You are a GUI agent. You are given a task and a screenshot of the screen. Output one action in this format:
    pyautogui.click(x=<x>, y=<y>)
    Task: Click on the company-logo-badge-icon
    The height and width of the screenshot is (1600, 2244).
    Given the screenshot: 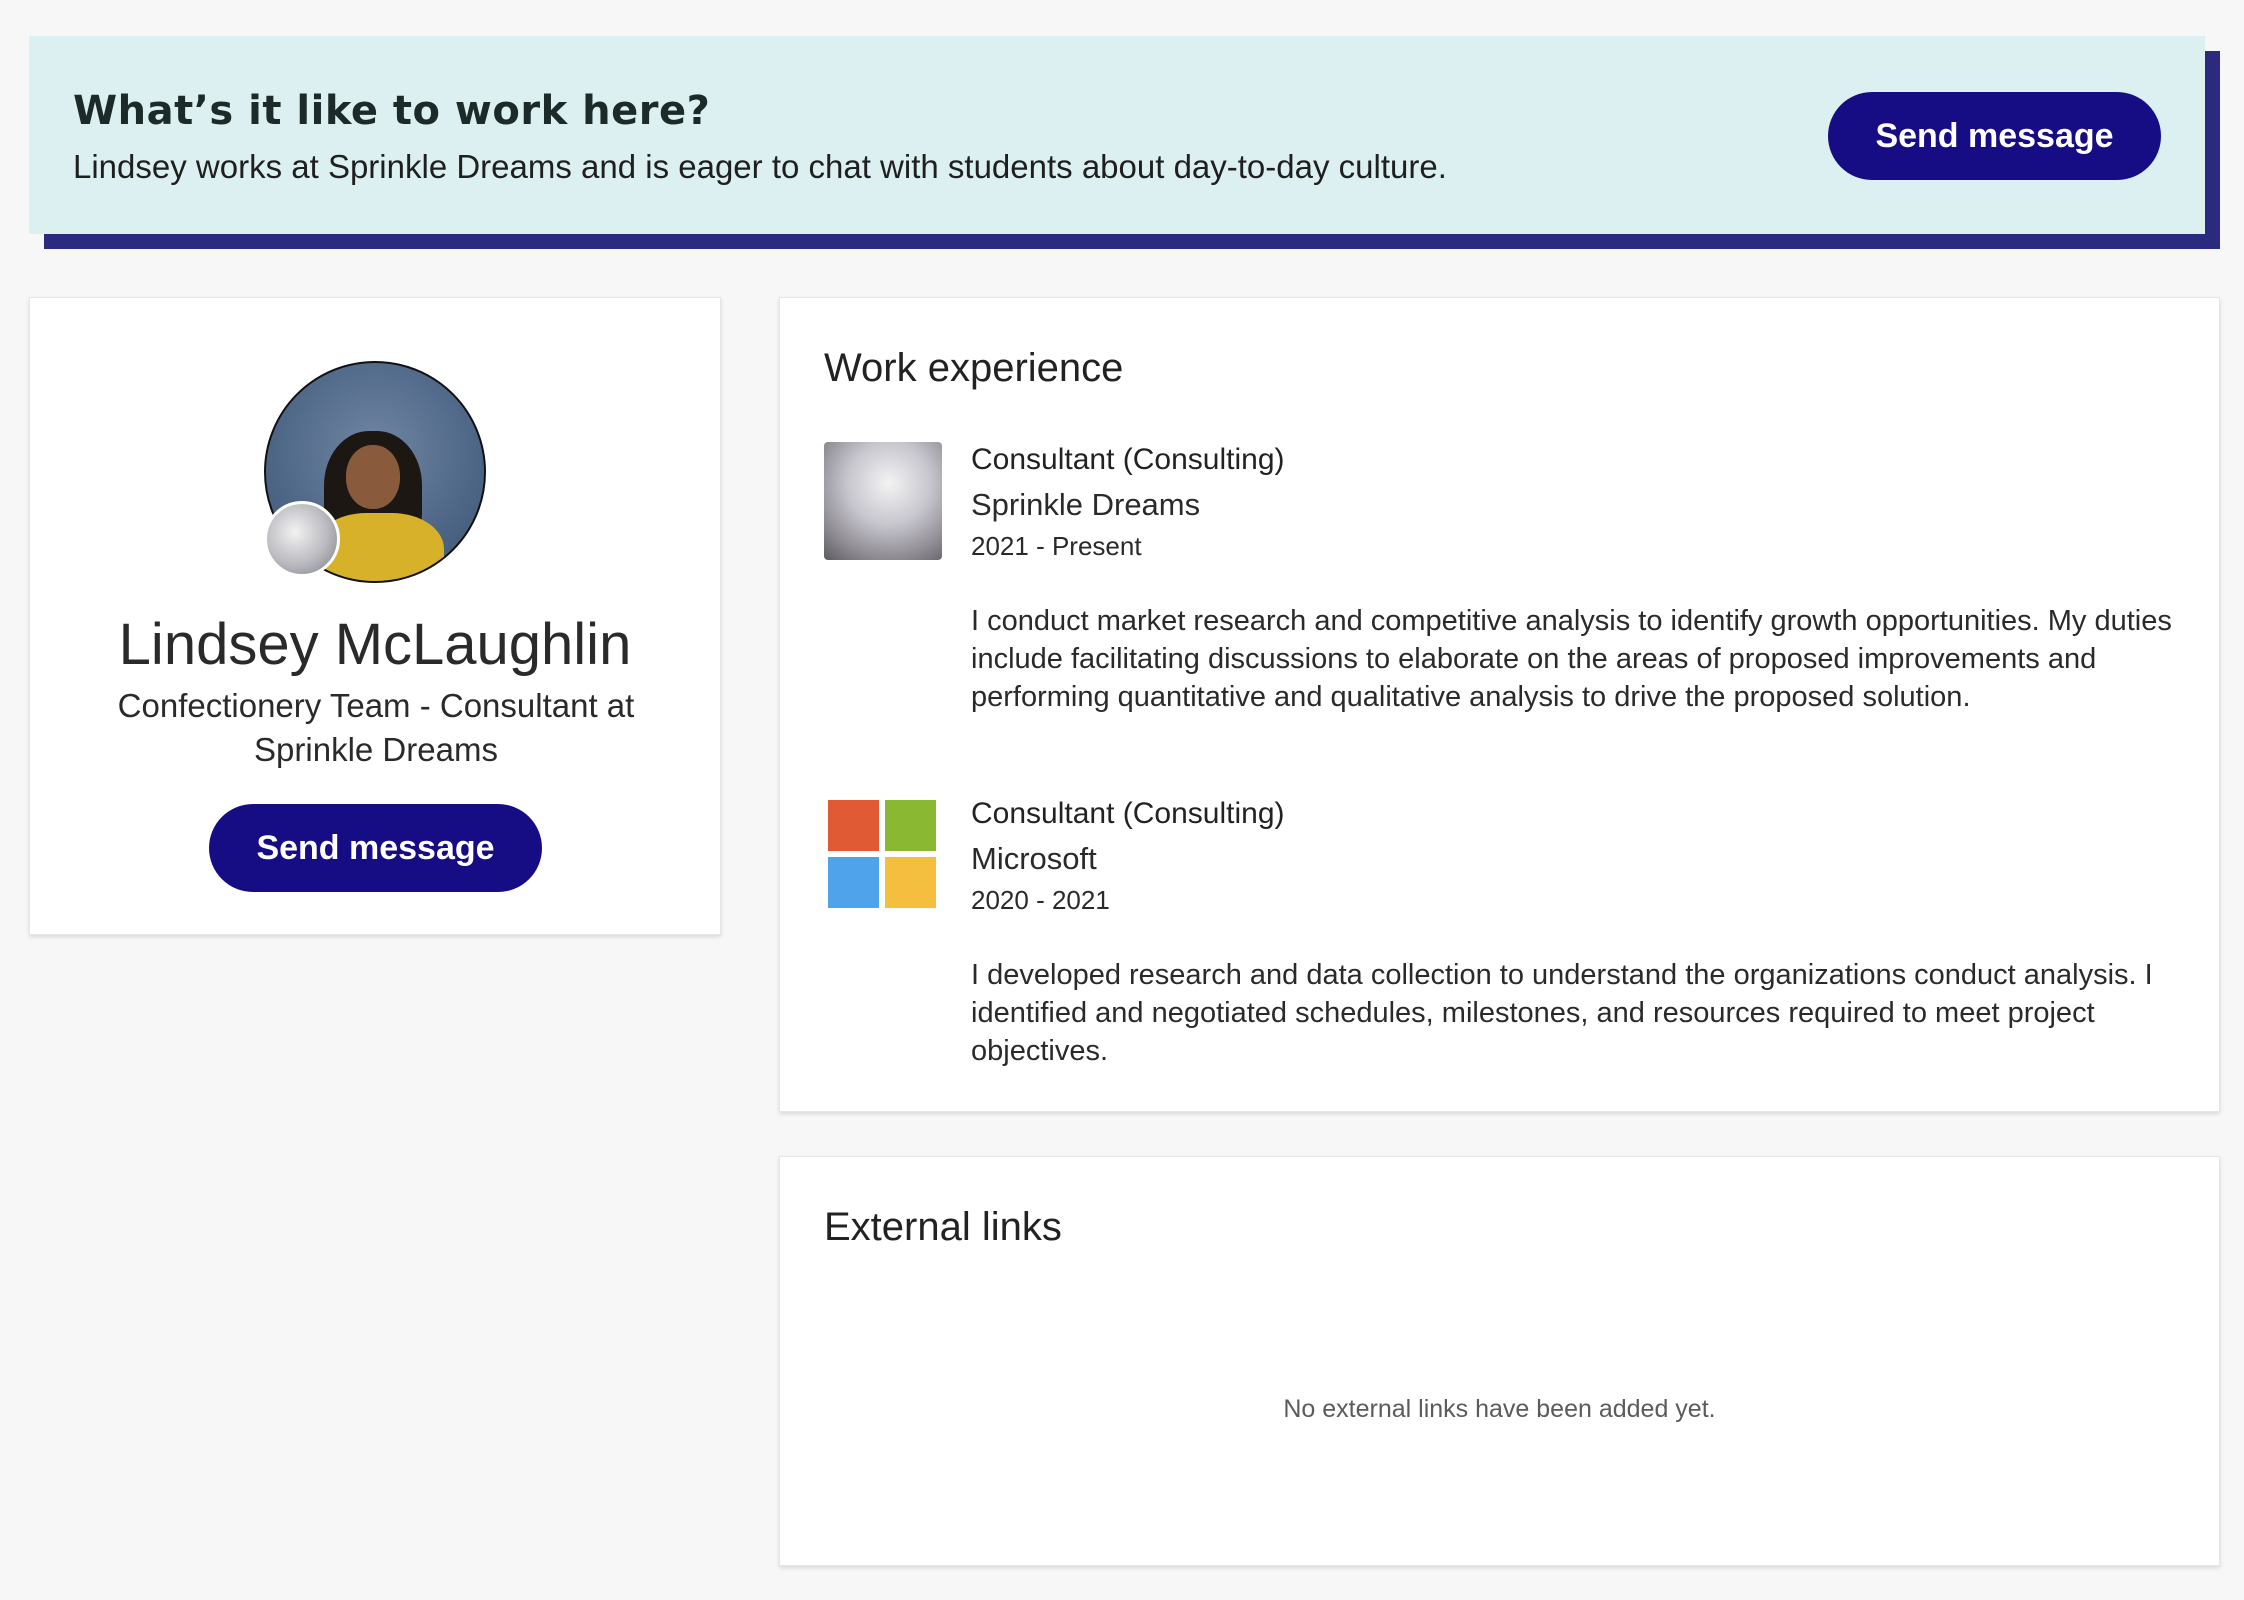 What is the action you would take?
    pyautogui.click(x=302, y=539)
    